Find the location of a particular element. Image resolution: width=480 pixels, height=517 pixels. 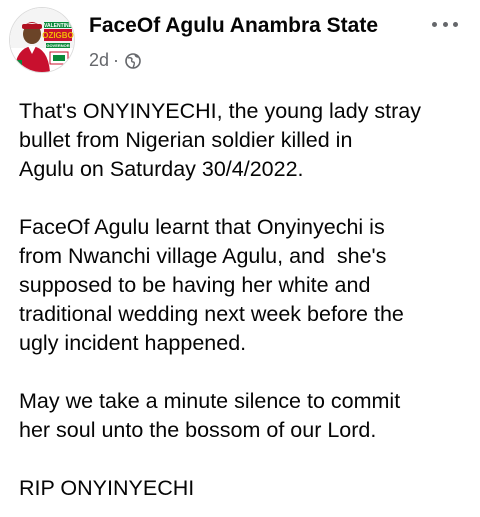

post-line: from Nwanchi village Agulu, and she's is located at coordinates (203, 256).